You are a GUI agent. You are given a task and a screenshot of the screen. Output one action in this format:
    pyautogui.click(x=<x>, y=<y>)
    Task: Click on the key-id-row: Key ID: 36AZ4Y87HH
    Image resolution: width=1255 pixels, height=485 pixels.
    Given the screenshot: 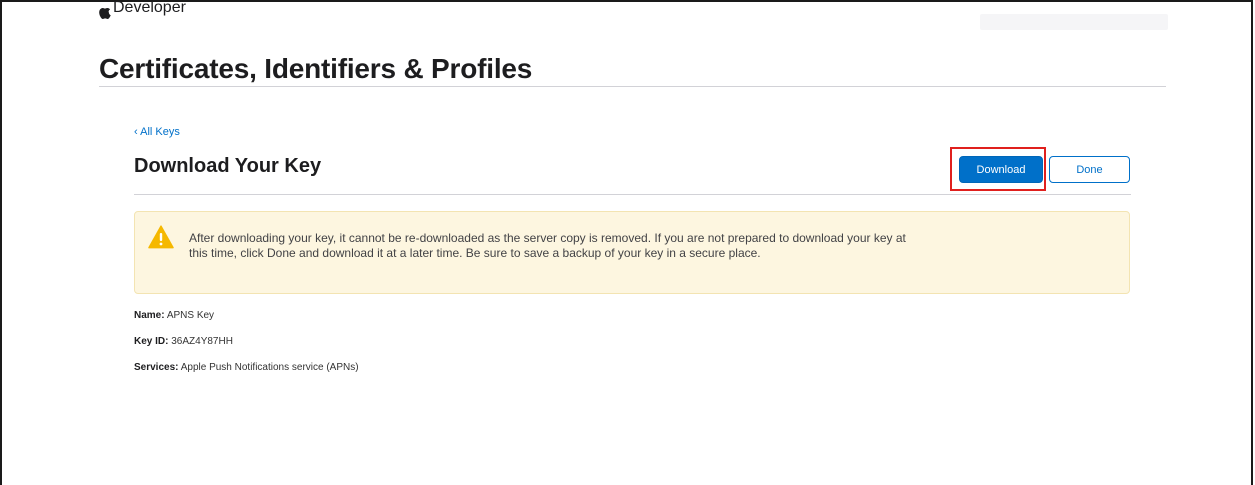 What is the action you would take?
    pyautogui.click(x=183, y=341)
    